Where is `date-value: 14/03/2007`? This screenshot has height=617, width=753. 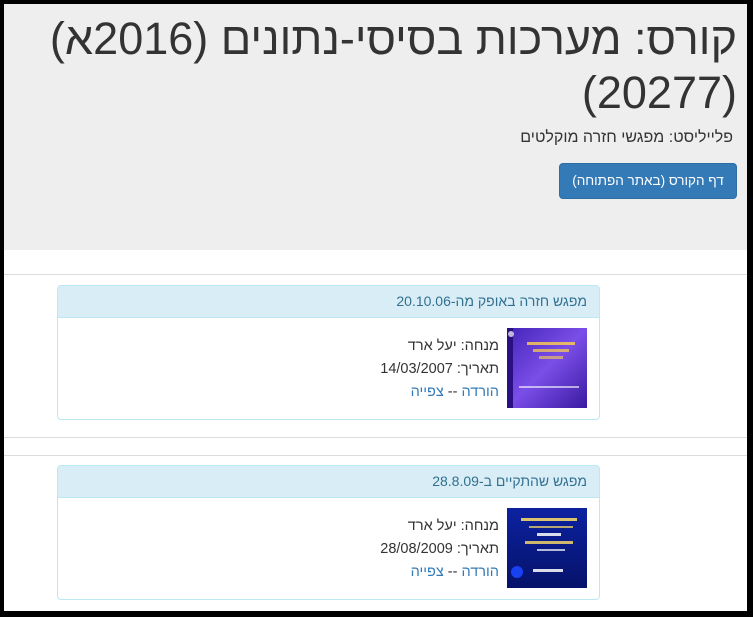 date-value: 14/03/2007 is located at coordinates (416, 369).